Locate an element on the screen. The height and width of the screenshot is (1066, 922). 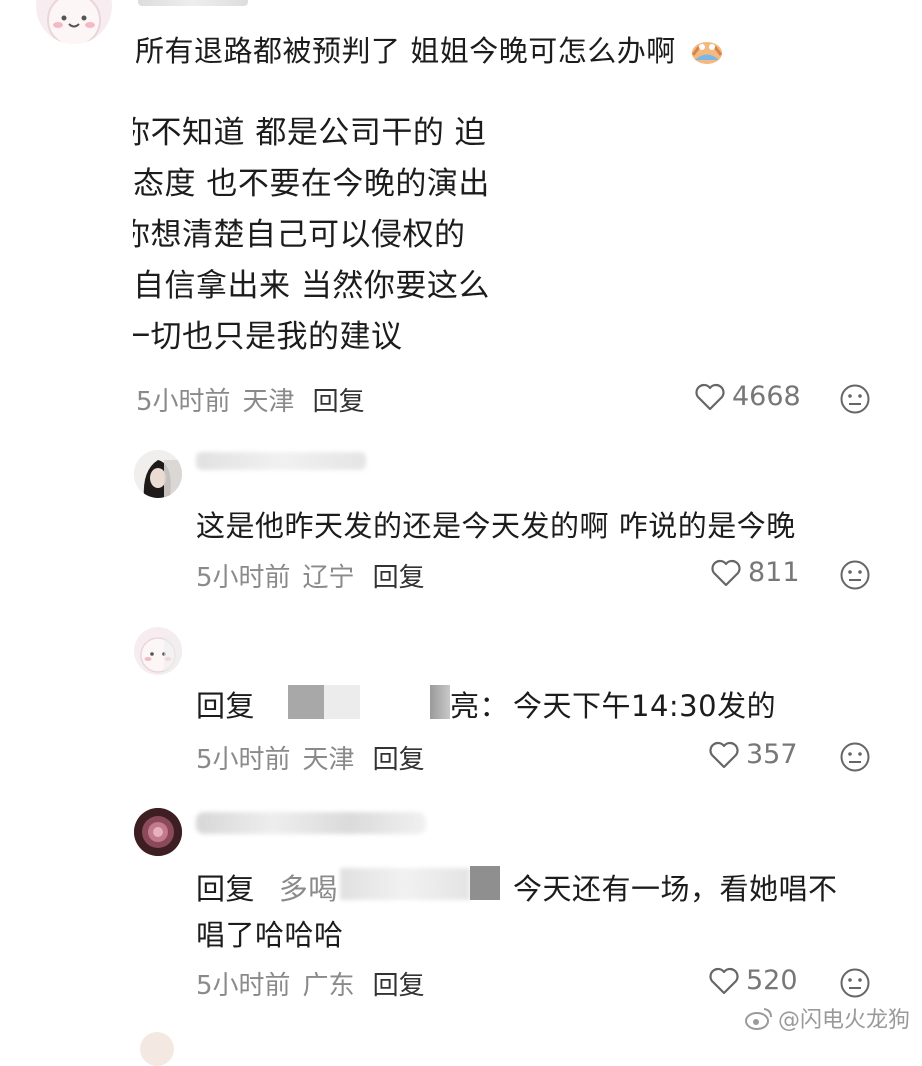
like-count: 520 is located at coordinates (772, 980).